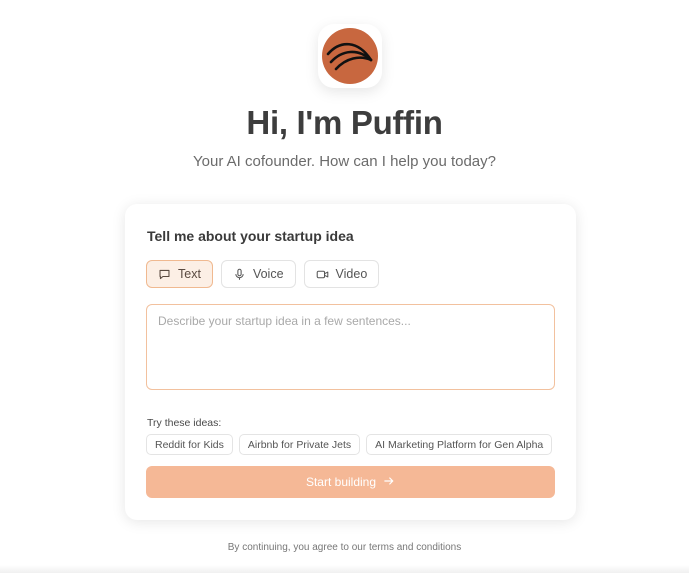 Image resolution: width=689 pixels, height=573 pixels. Describe the element at coordinates (389, 482) in the screenshot. I see `arrow-right-icon` at that location.